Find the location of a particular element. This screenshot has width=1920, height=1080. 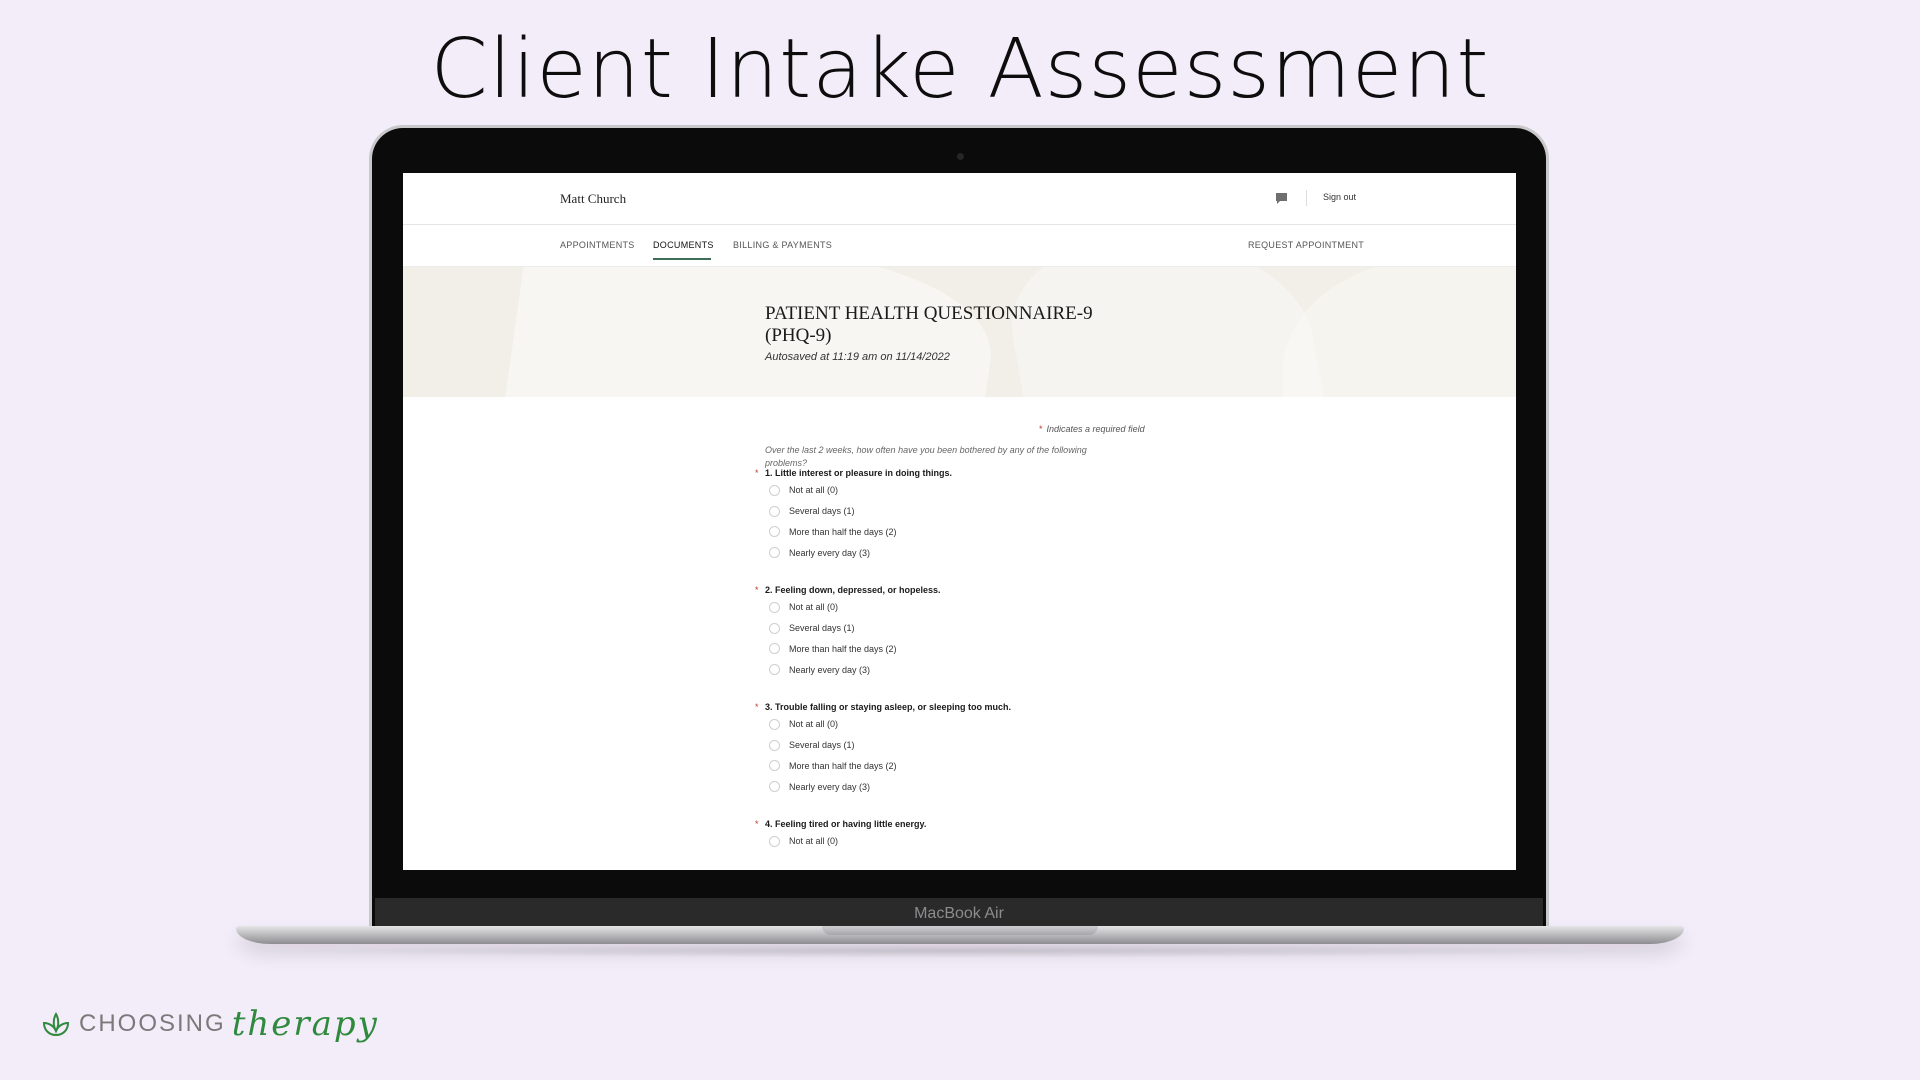

brand-logo: CHOOSING therapy is located at coordinates (210, 1024).